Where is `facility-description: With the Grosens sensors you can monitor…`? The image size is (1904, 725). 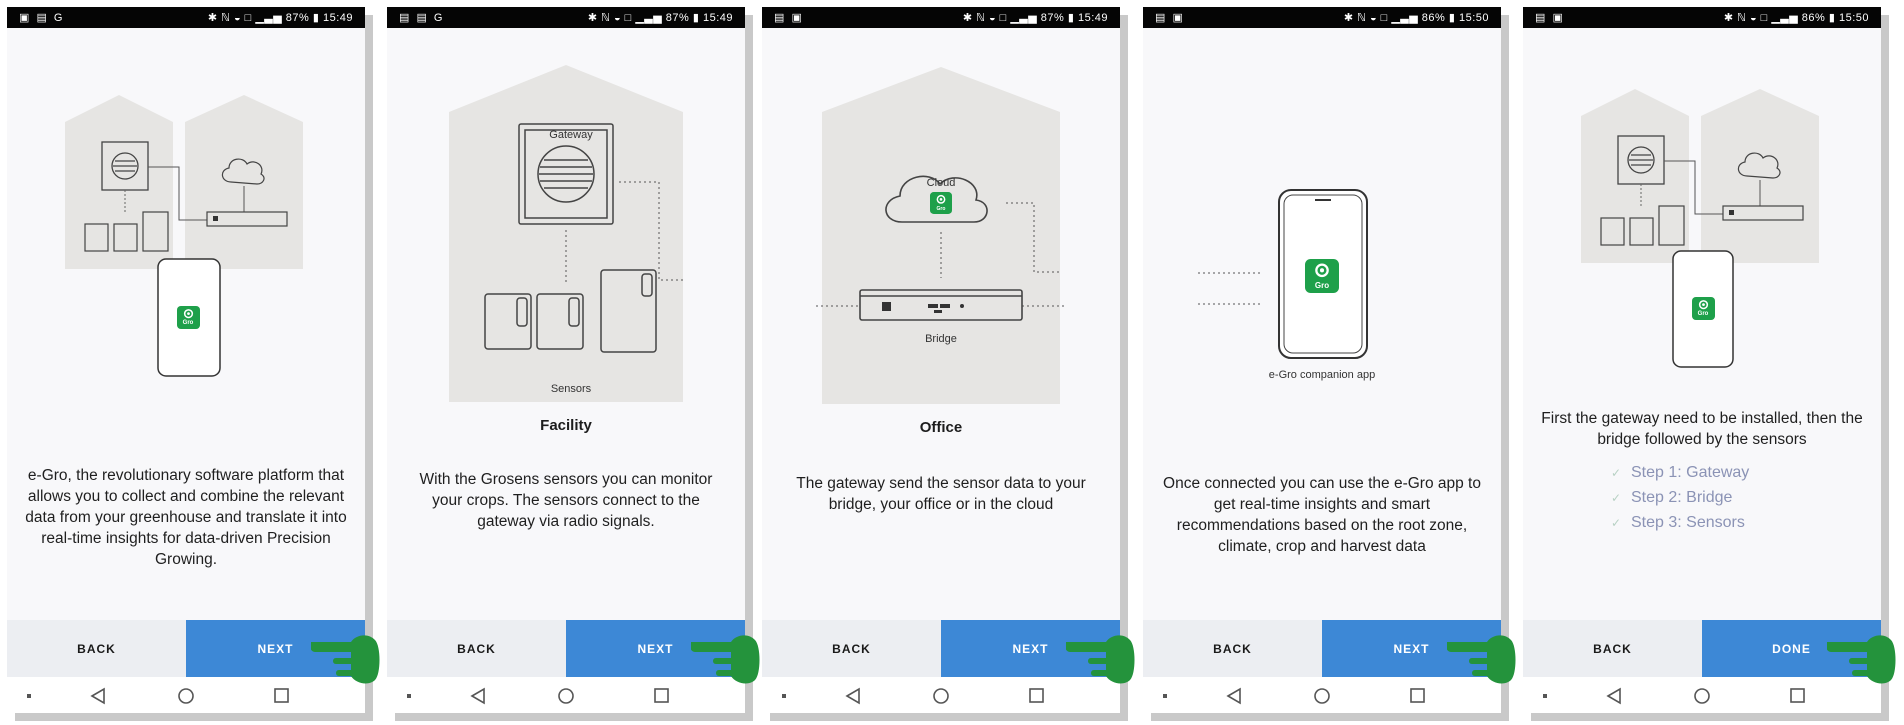 facility-description: With the Grosens sensors you can monitor… is located at coordinates (566, 500).